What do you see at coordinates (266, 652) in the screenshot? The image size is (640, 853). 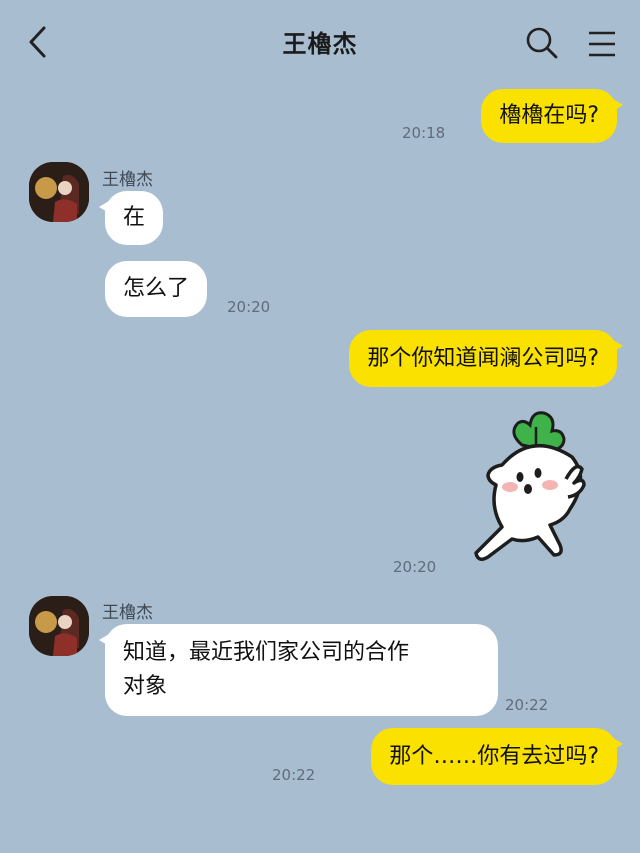 I see `message-text-line: 知道，最近我们家公司的合作` at bounding box center [266, 652].